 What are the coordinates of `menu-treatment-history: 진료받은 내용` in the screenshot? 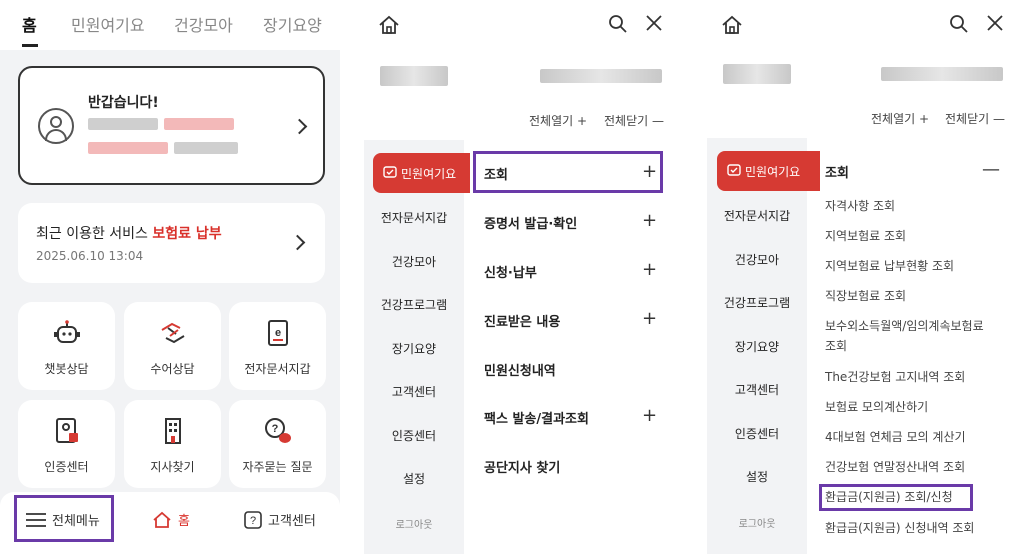 It's located at (522, 320).